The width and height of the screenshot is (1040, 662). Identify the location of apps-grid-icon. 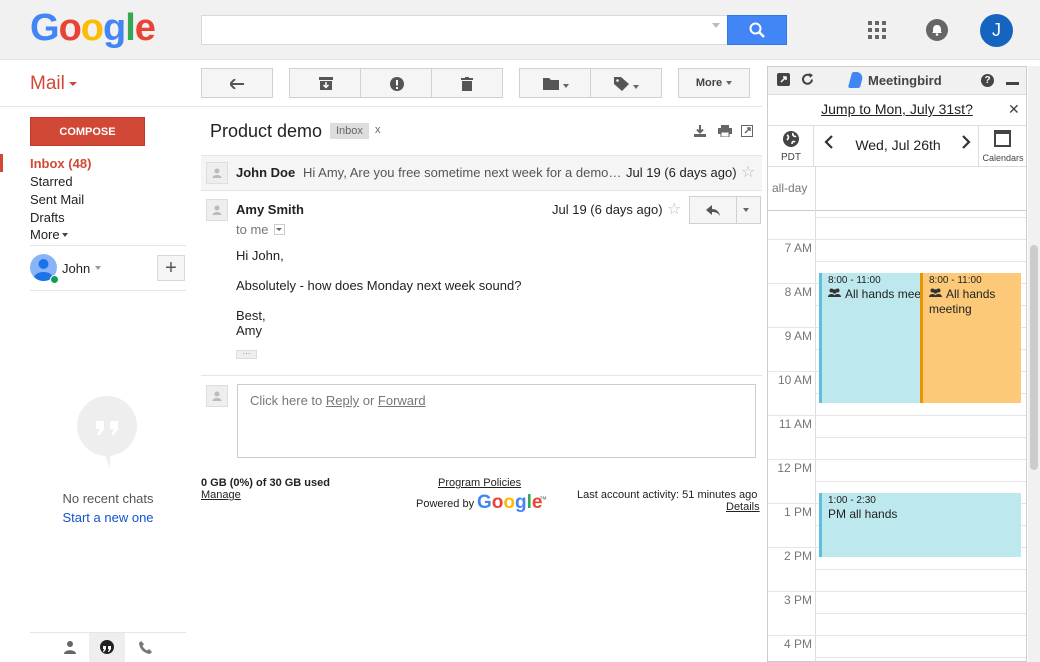
(877, 30).